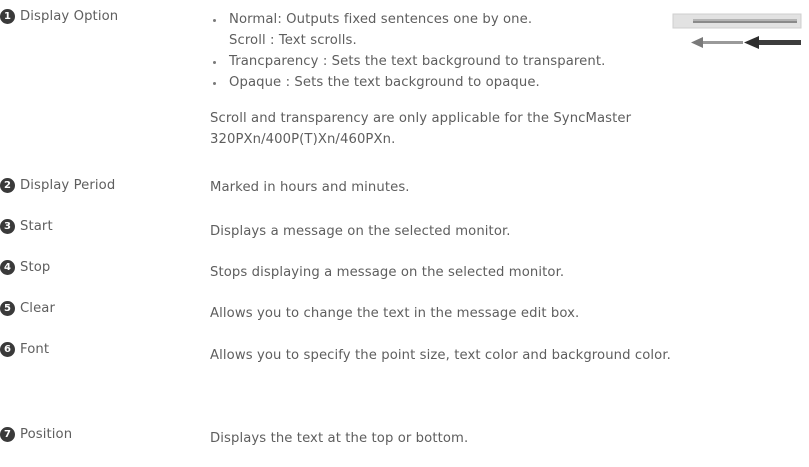  What do you see at coordinates (7, 349) in the screenshot?
I see `number-6-icon: 6` at bounding box center [7, 349].